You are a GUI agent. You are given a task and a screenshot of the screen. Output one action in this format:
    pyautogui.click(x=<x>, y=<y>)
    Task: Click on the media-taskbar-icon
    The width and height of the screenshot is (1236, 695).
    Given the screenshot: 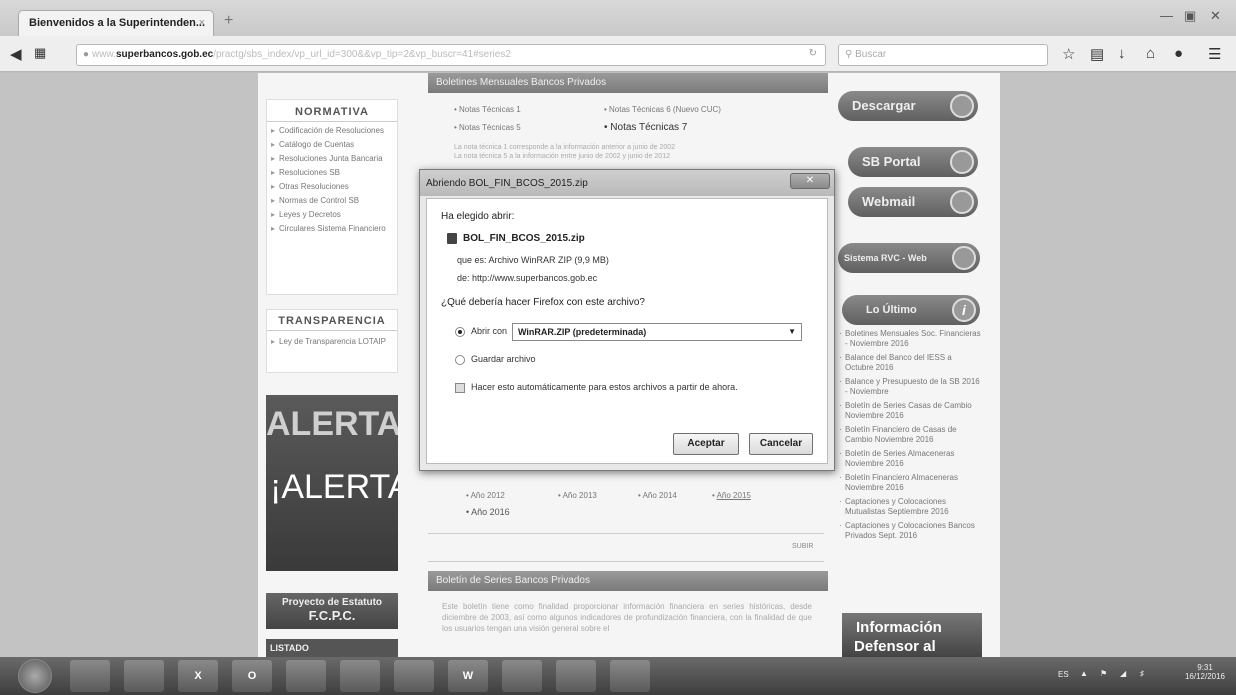 What is the action you would take?
    pyautogui.click(x=522, y=676)
    